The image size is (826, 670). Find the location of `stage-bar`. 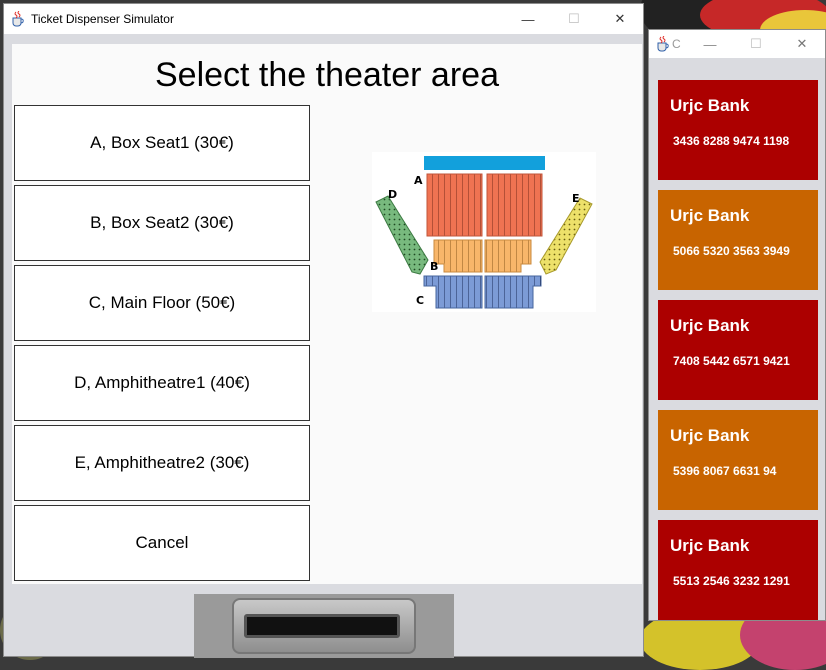

stage-bar is located at coordinates (484, 163).